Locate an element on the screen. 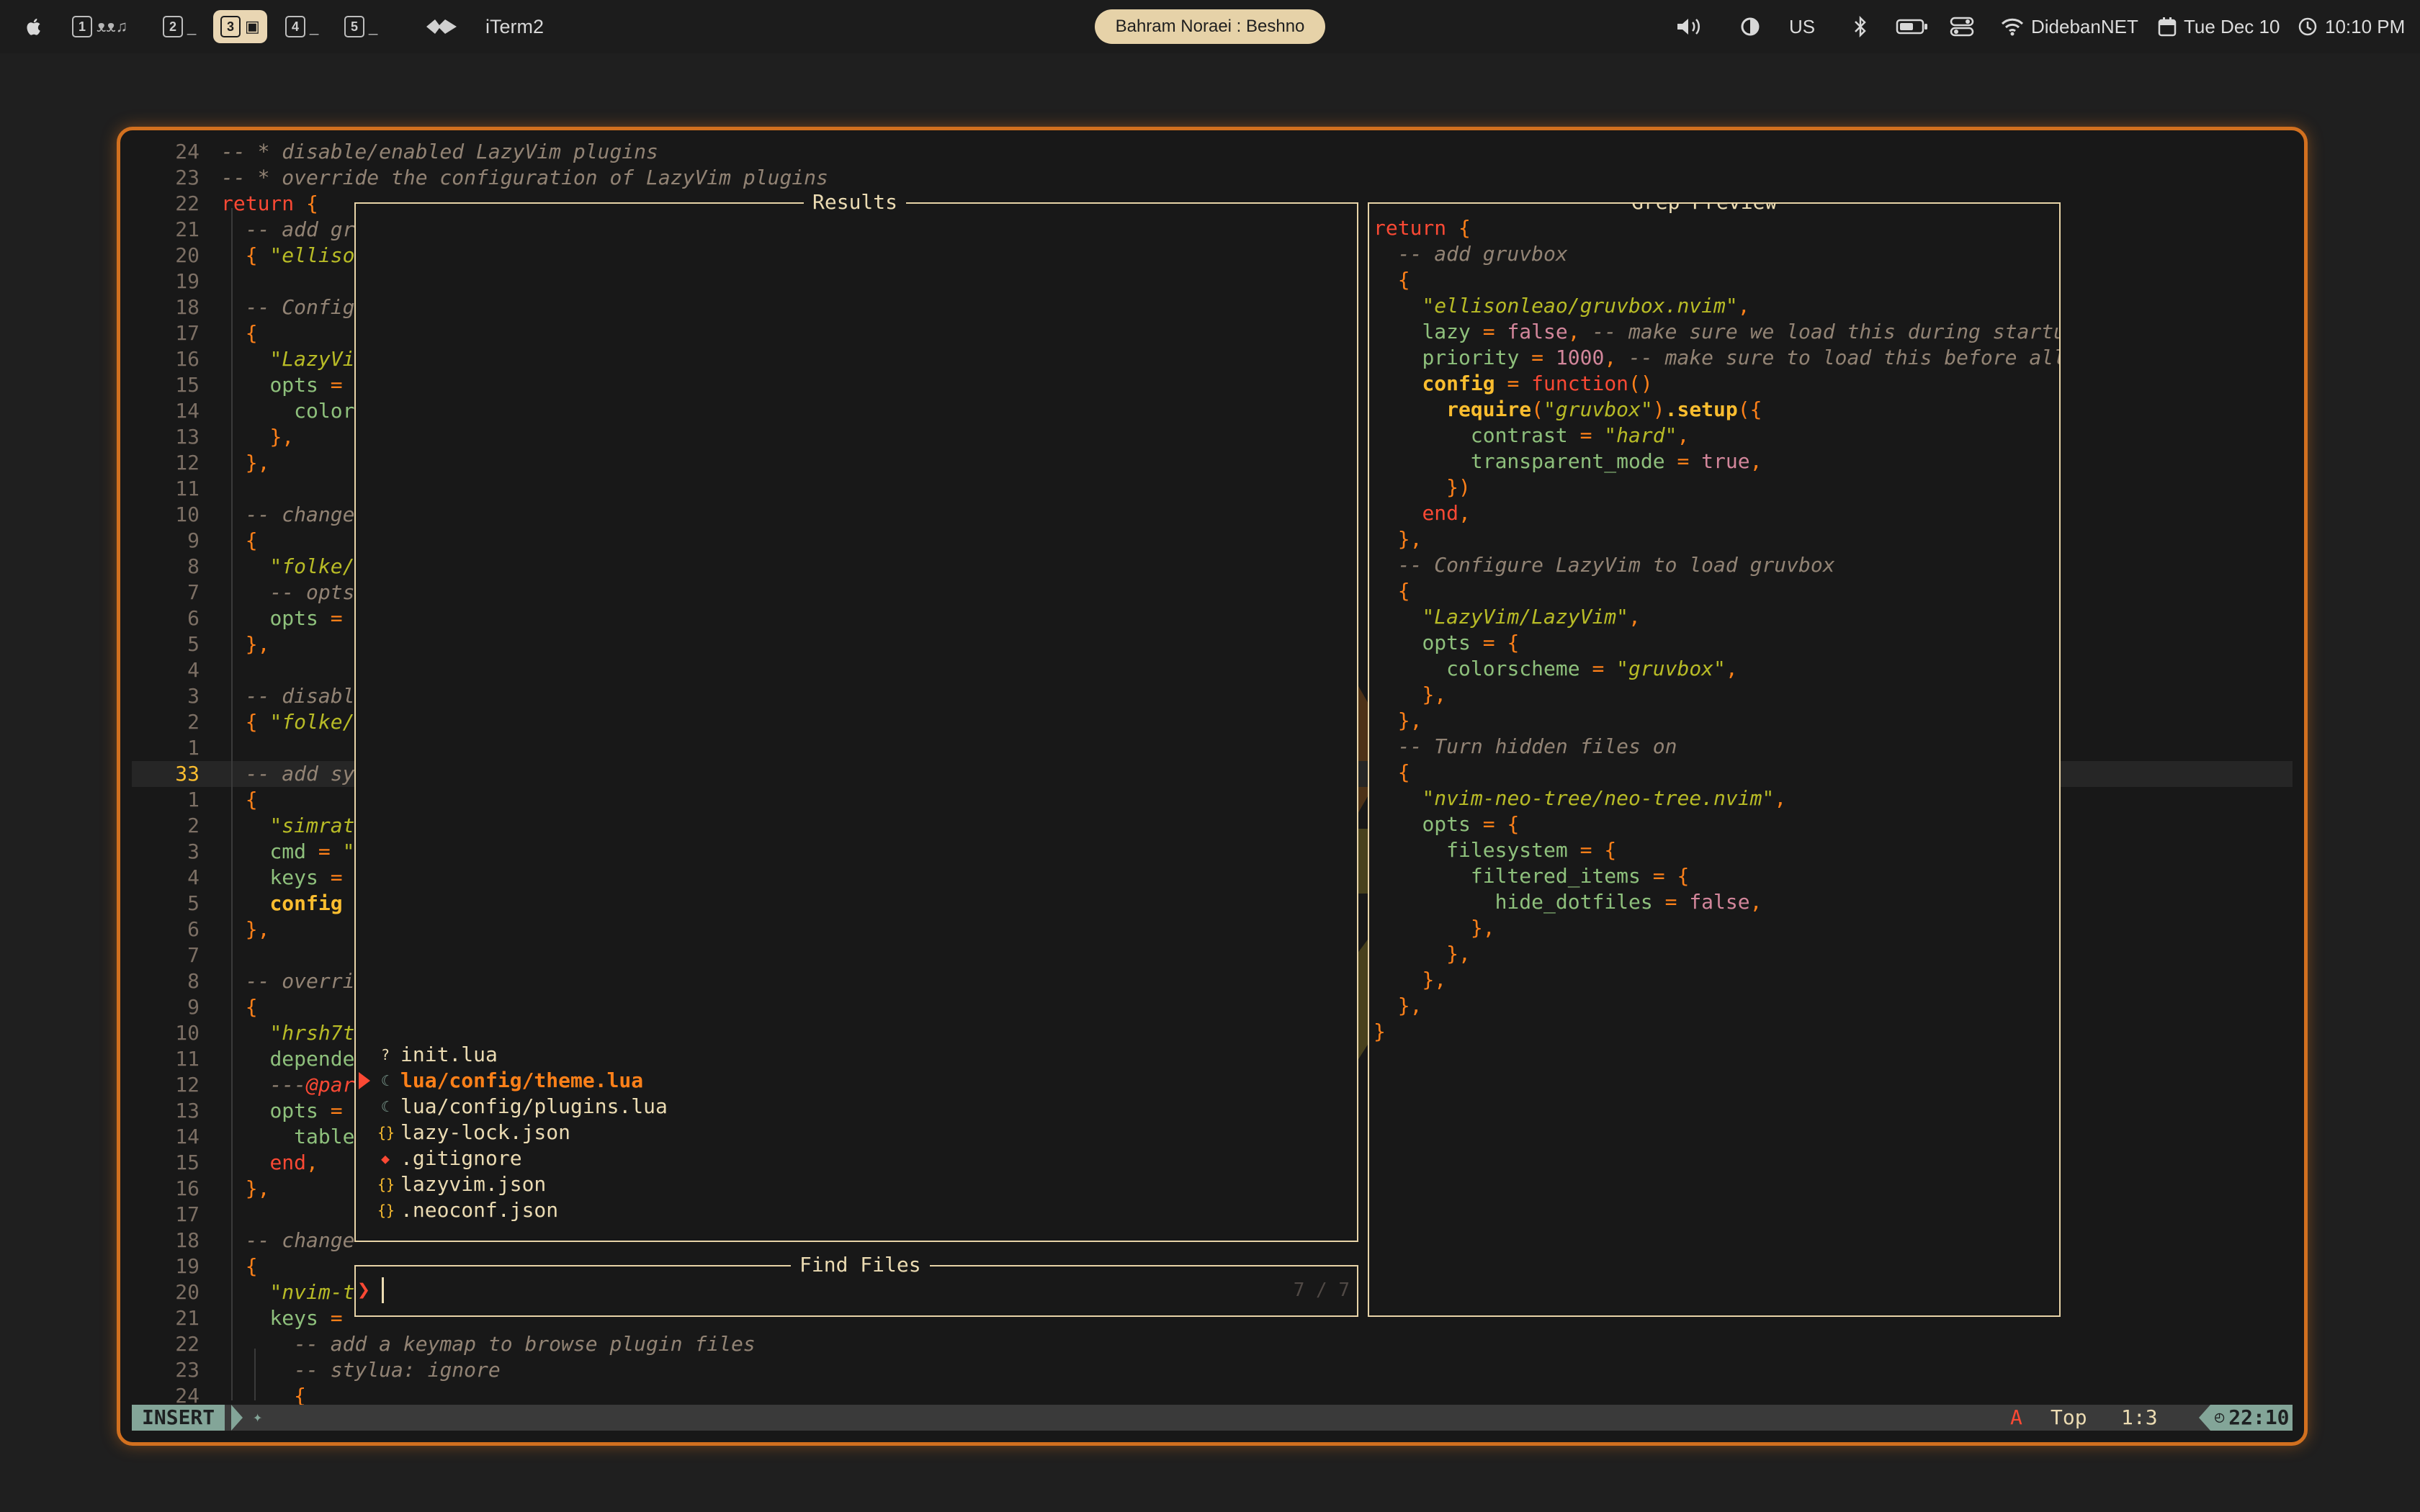  line-number: 19 is located at coordinates (187, 1266).